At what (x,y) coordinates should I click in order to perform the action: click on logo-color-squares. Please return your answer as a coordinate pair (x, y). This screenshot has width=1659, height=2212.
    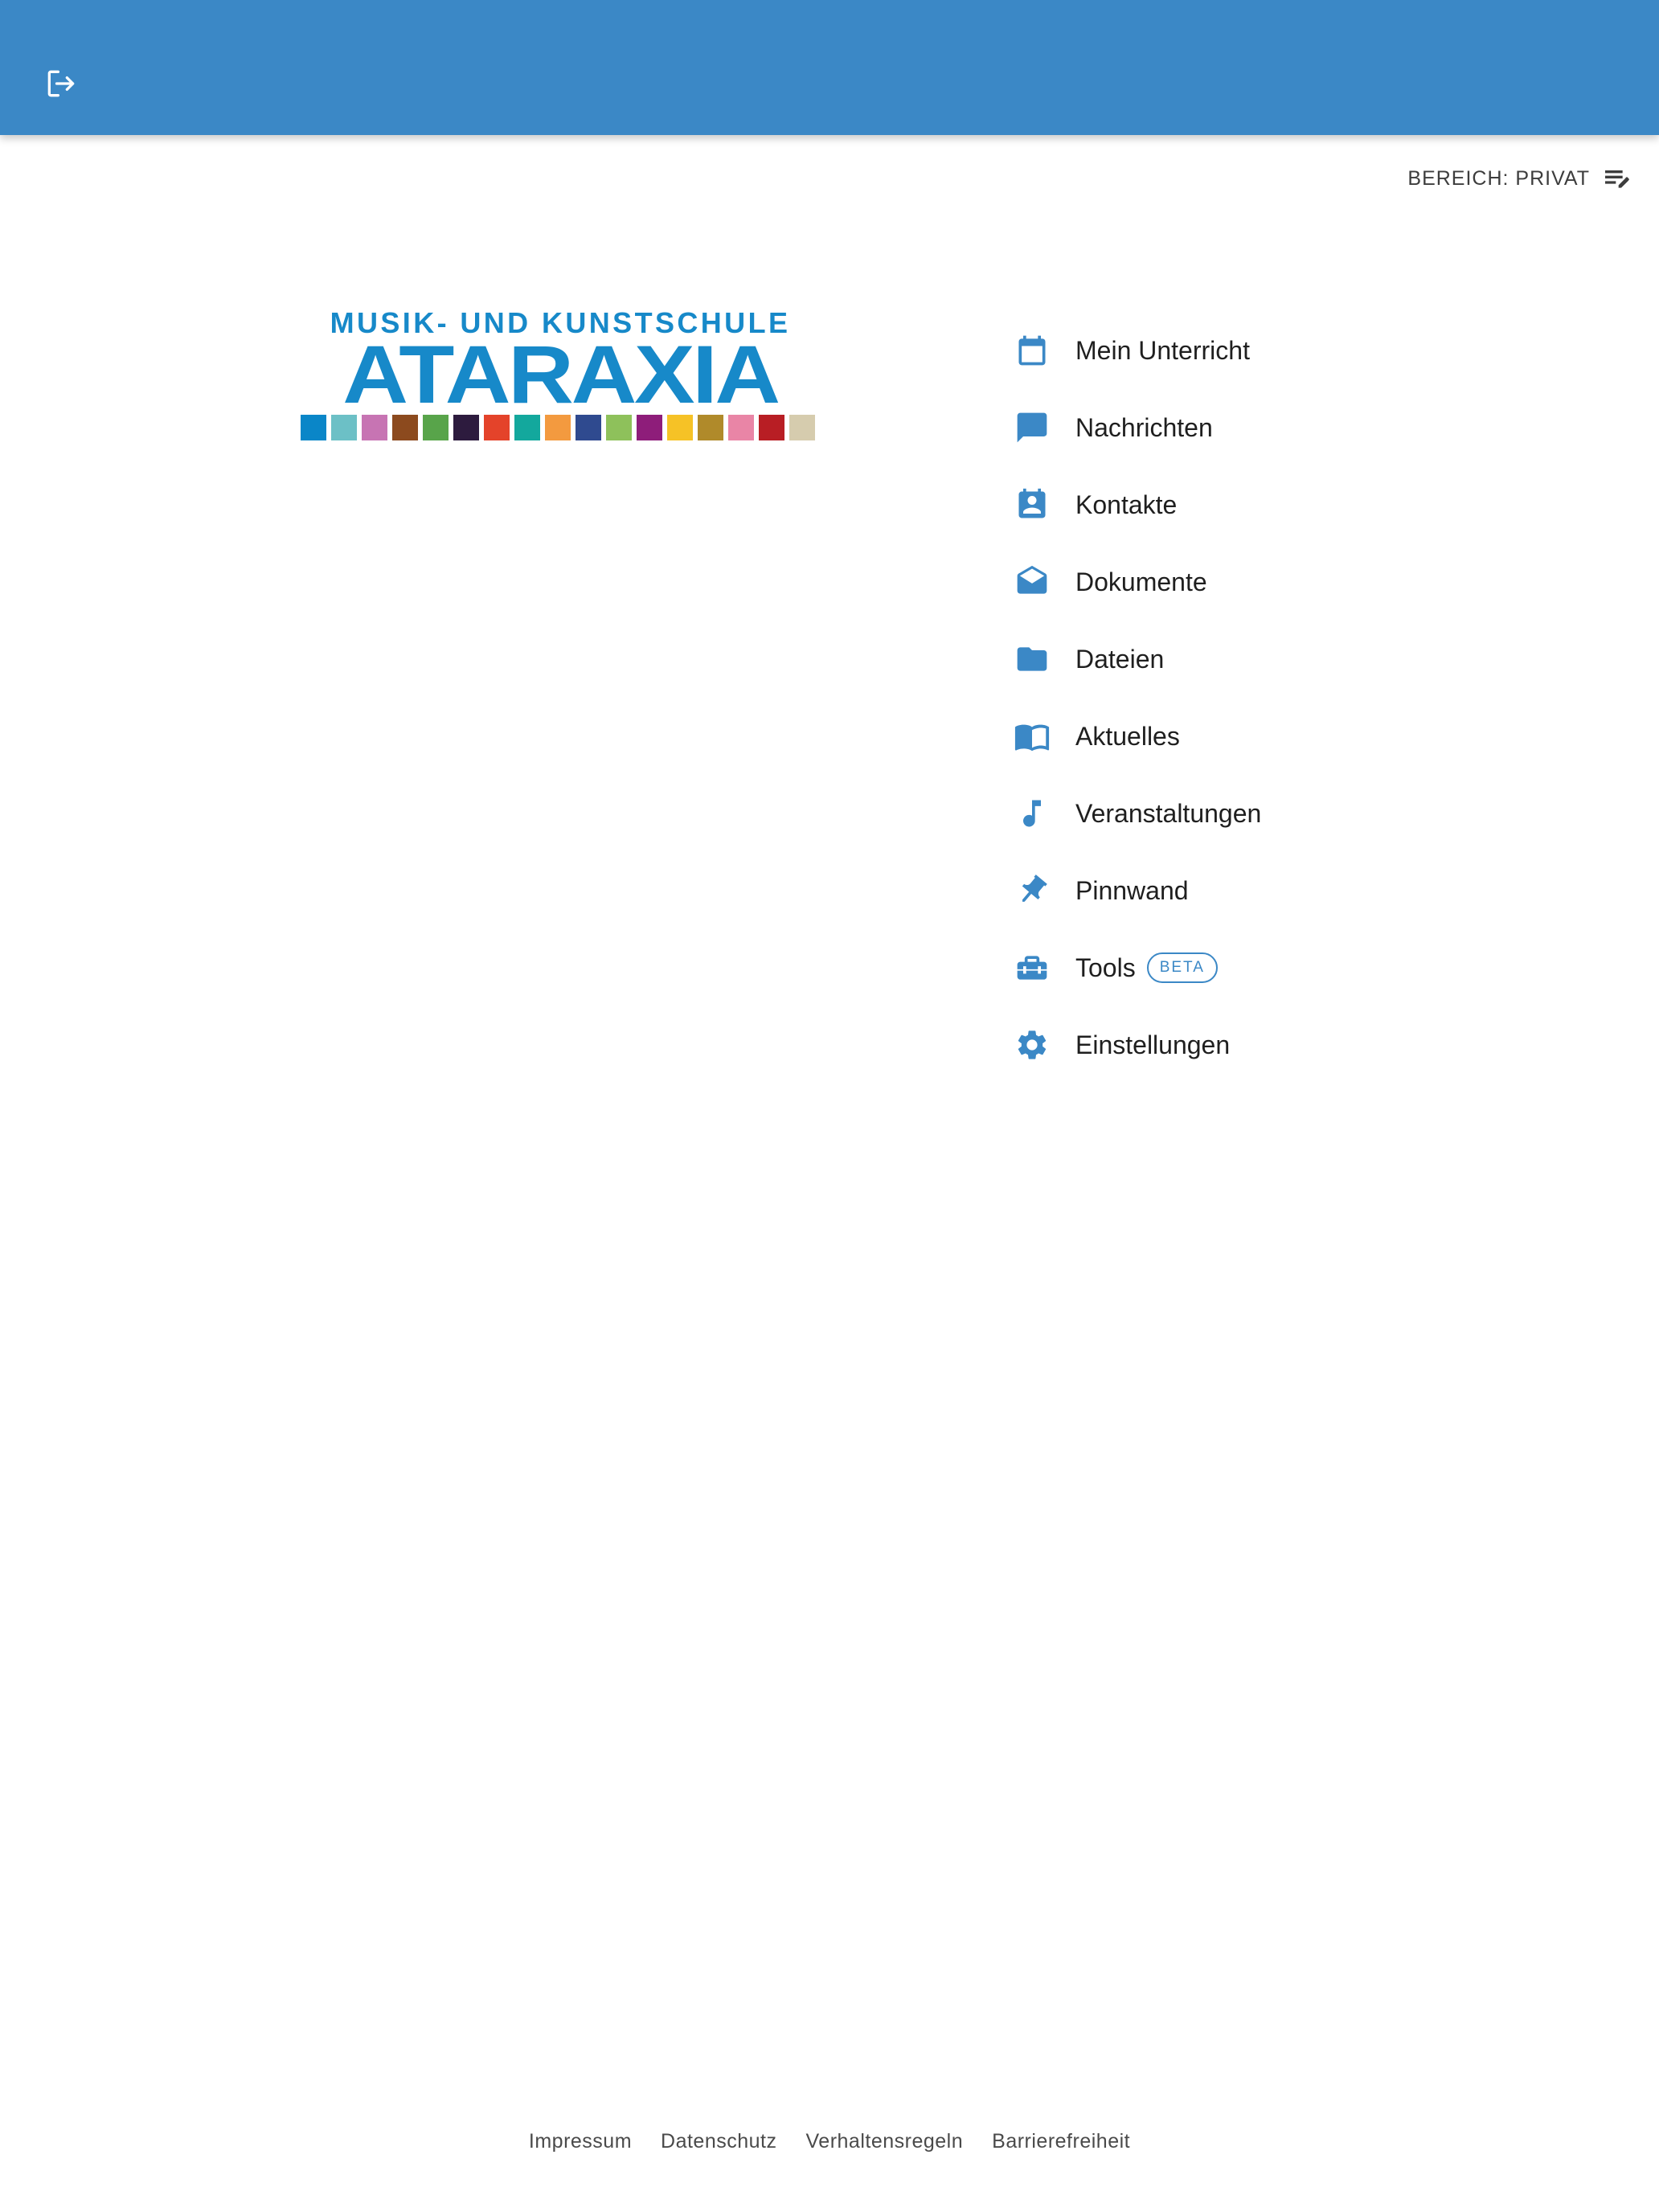
    Looking at the image, I should click on (558, 427).